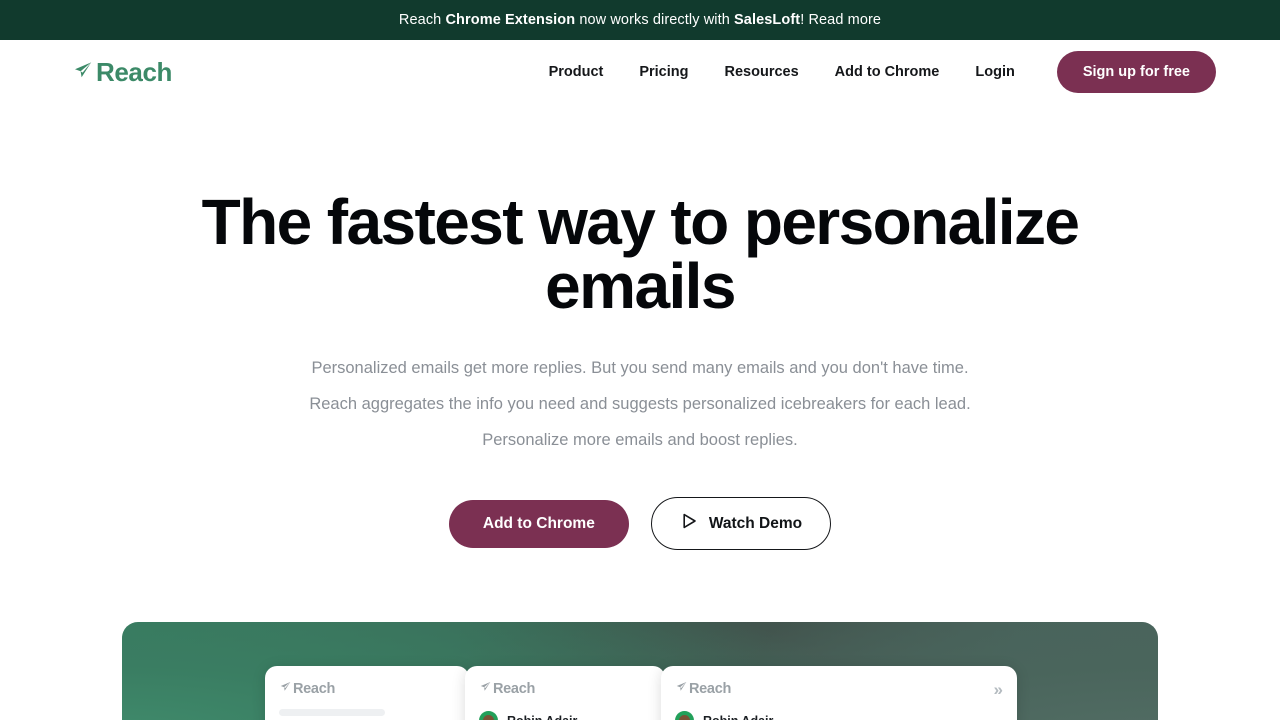 The height and width of the screenshot is (720, 1280). What do you see at coordinates (640, 523) in the screenshot?
I see `hero-cta-group: Add to Chrome Watch Demo` at bounding box center [640, 523].